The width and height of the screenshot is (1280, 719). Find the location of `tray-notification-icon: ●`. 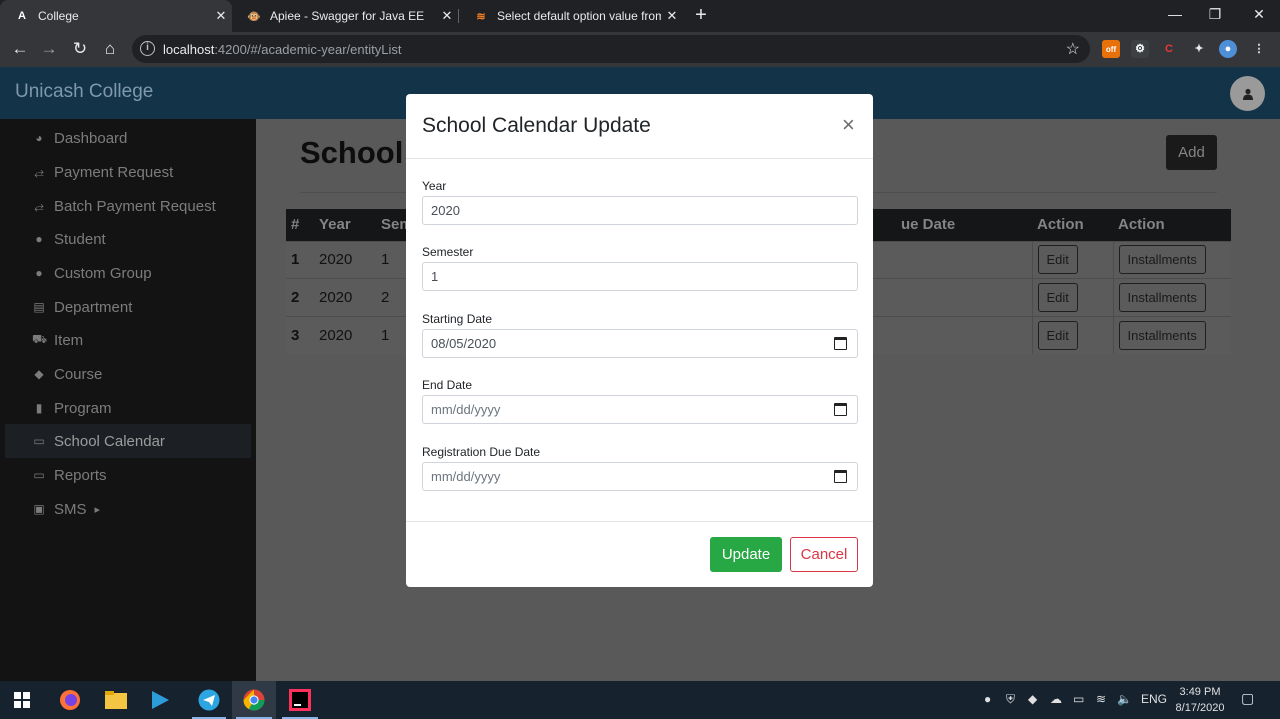

tray-notification-icon: ● is located at coordinates (987, 699).